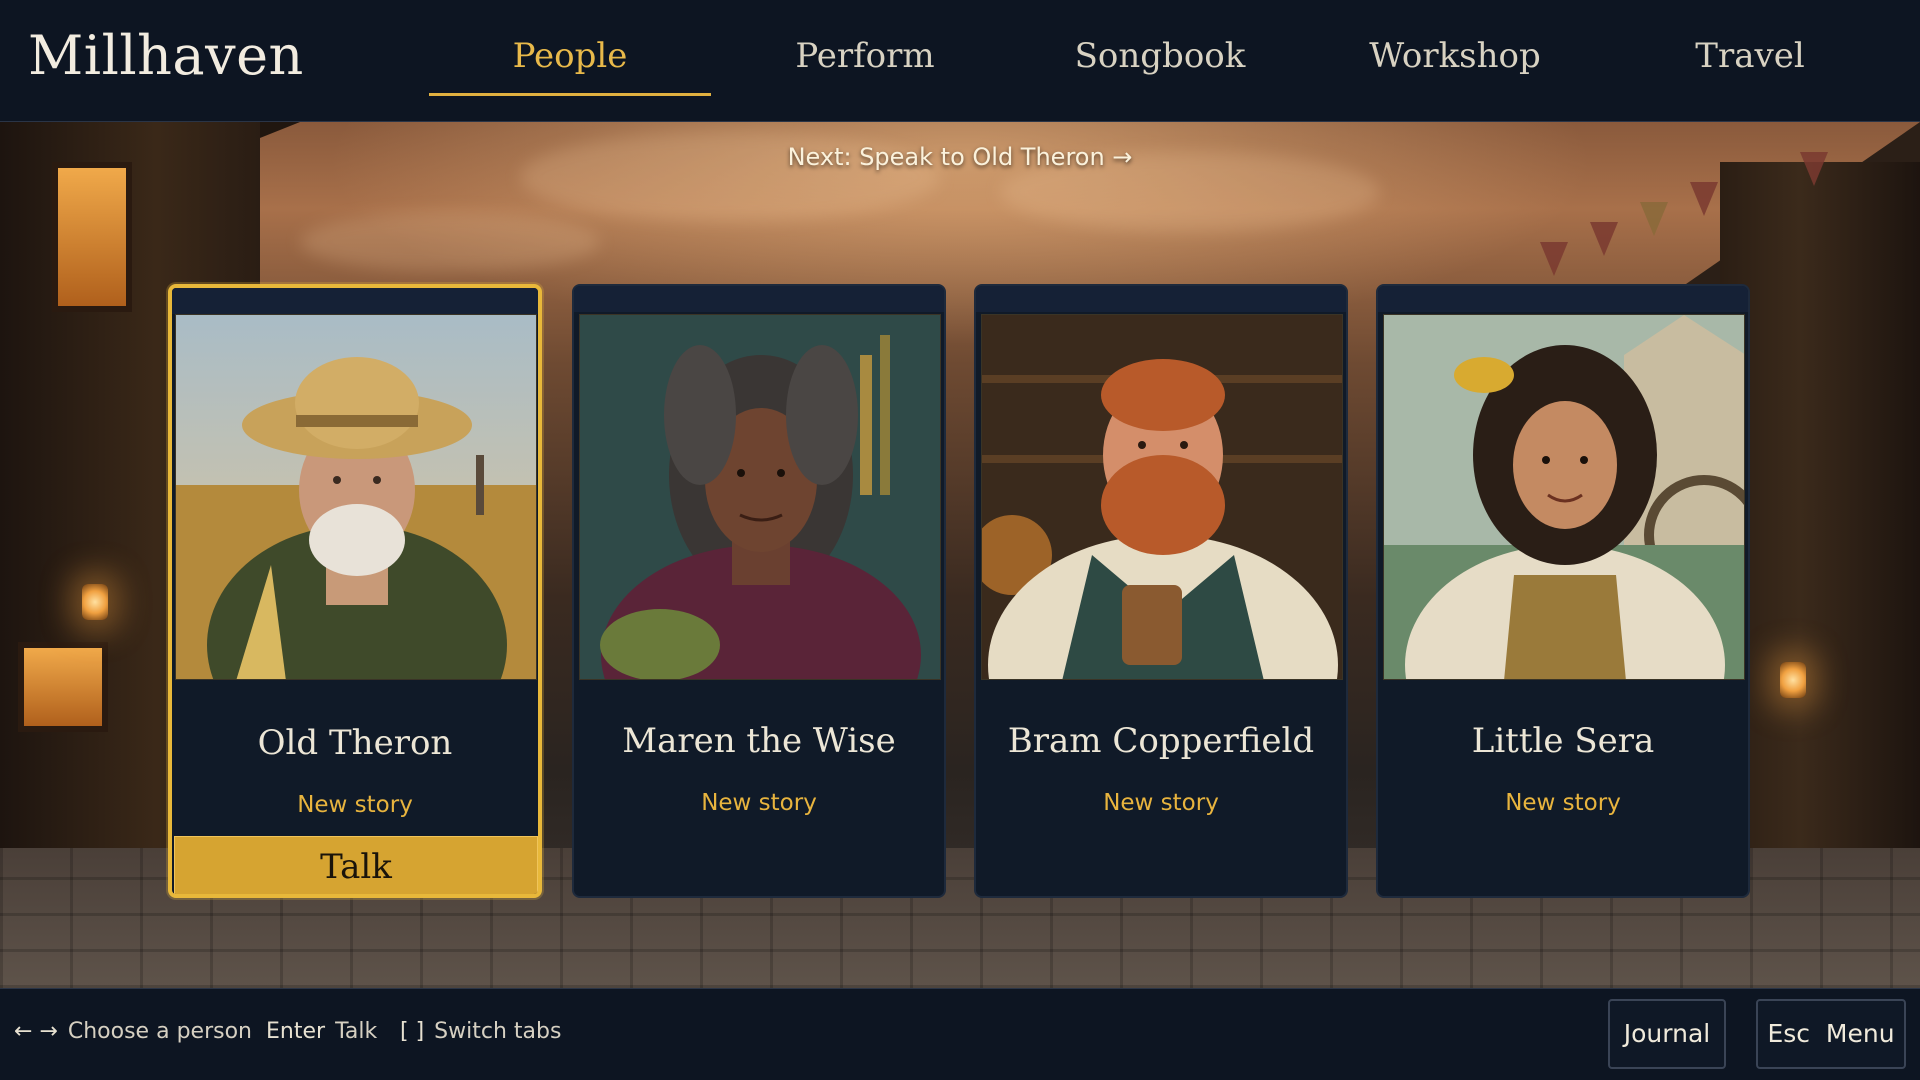  Describe the element at coordinates (1455, 66) in the screenshot. I see `tab-workshop: Workshop` at that location.